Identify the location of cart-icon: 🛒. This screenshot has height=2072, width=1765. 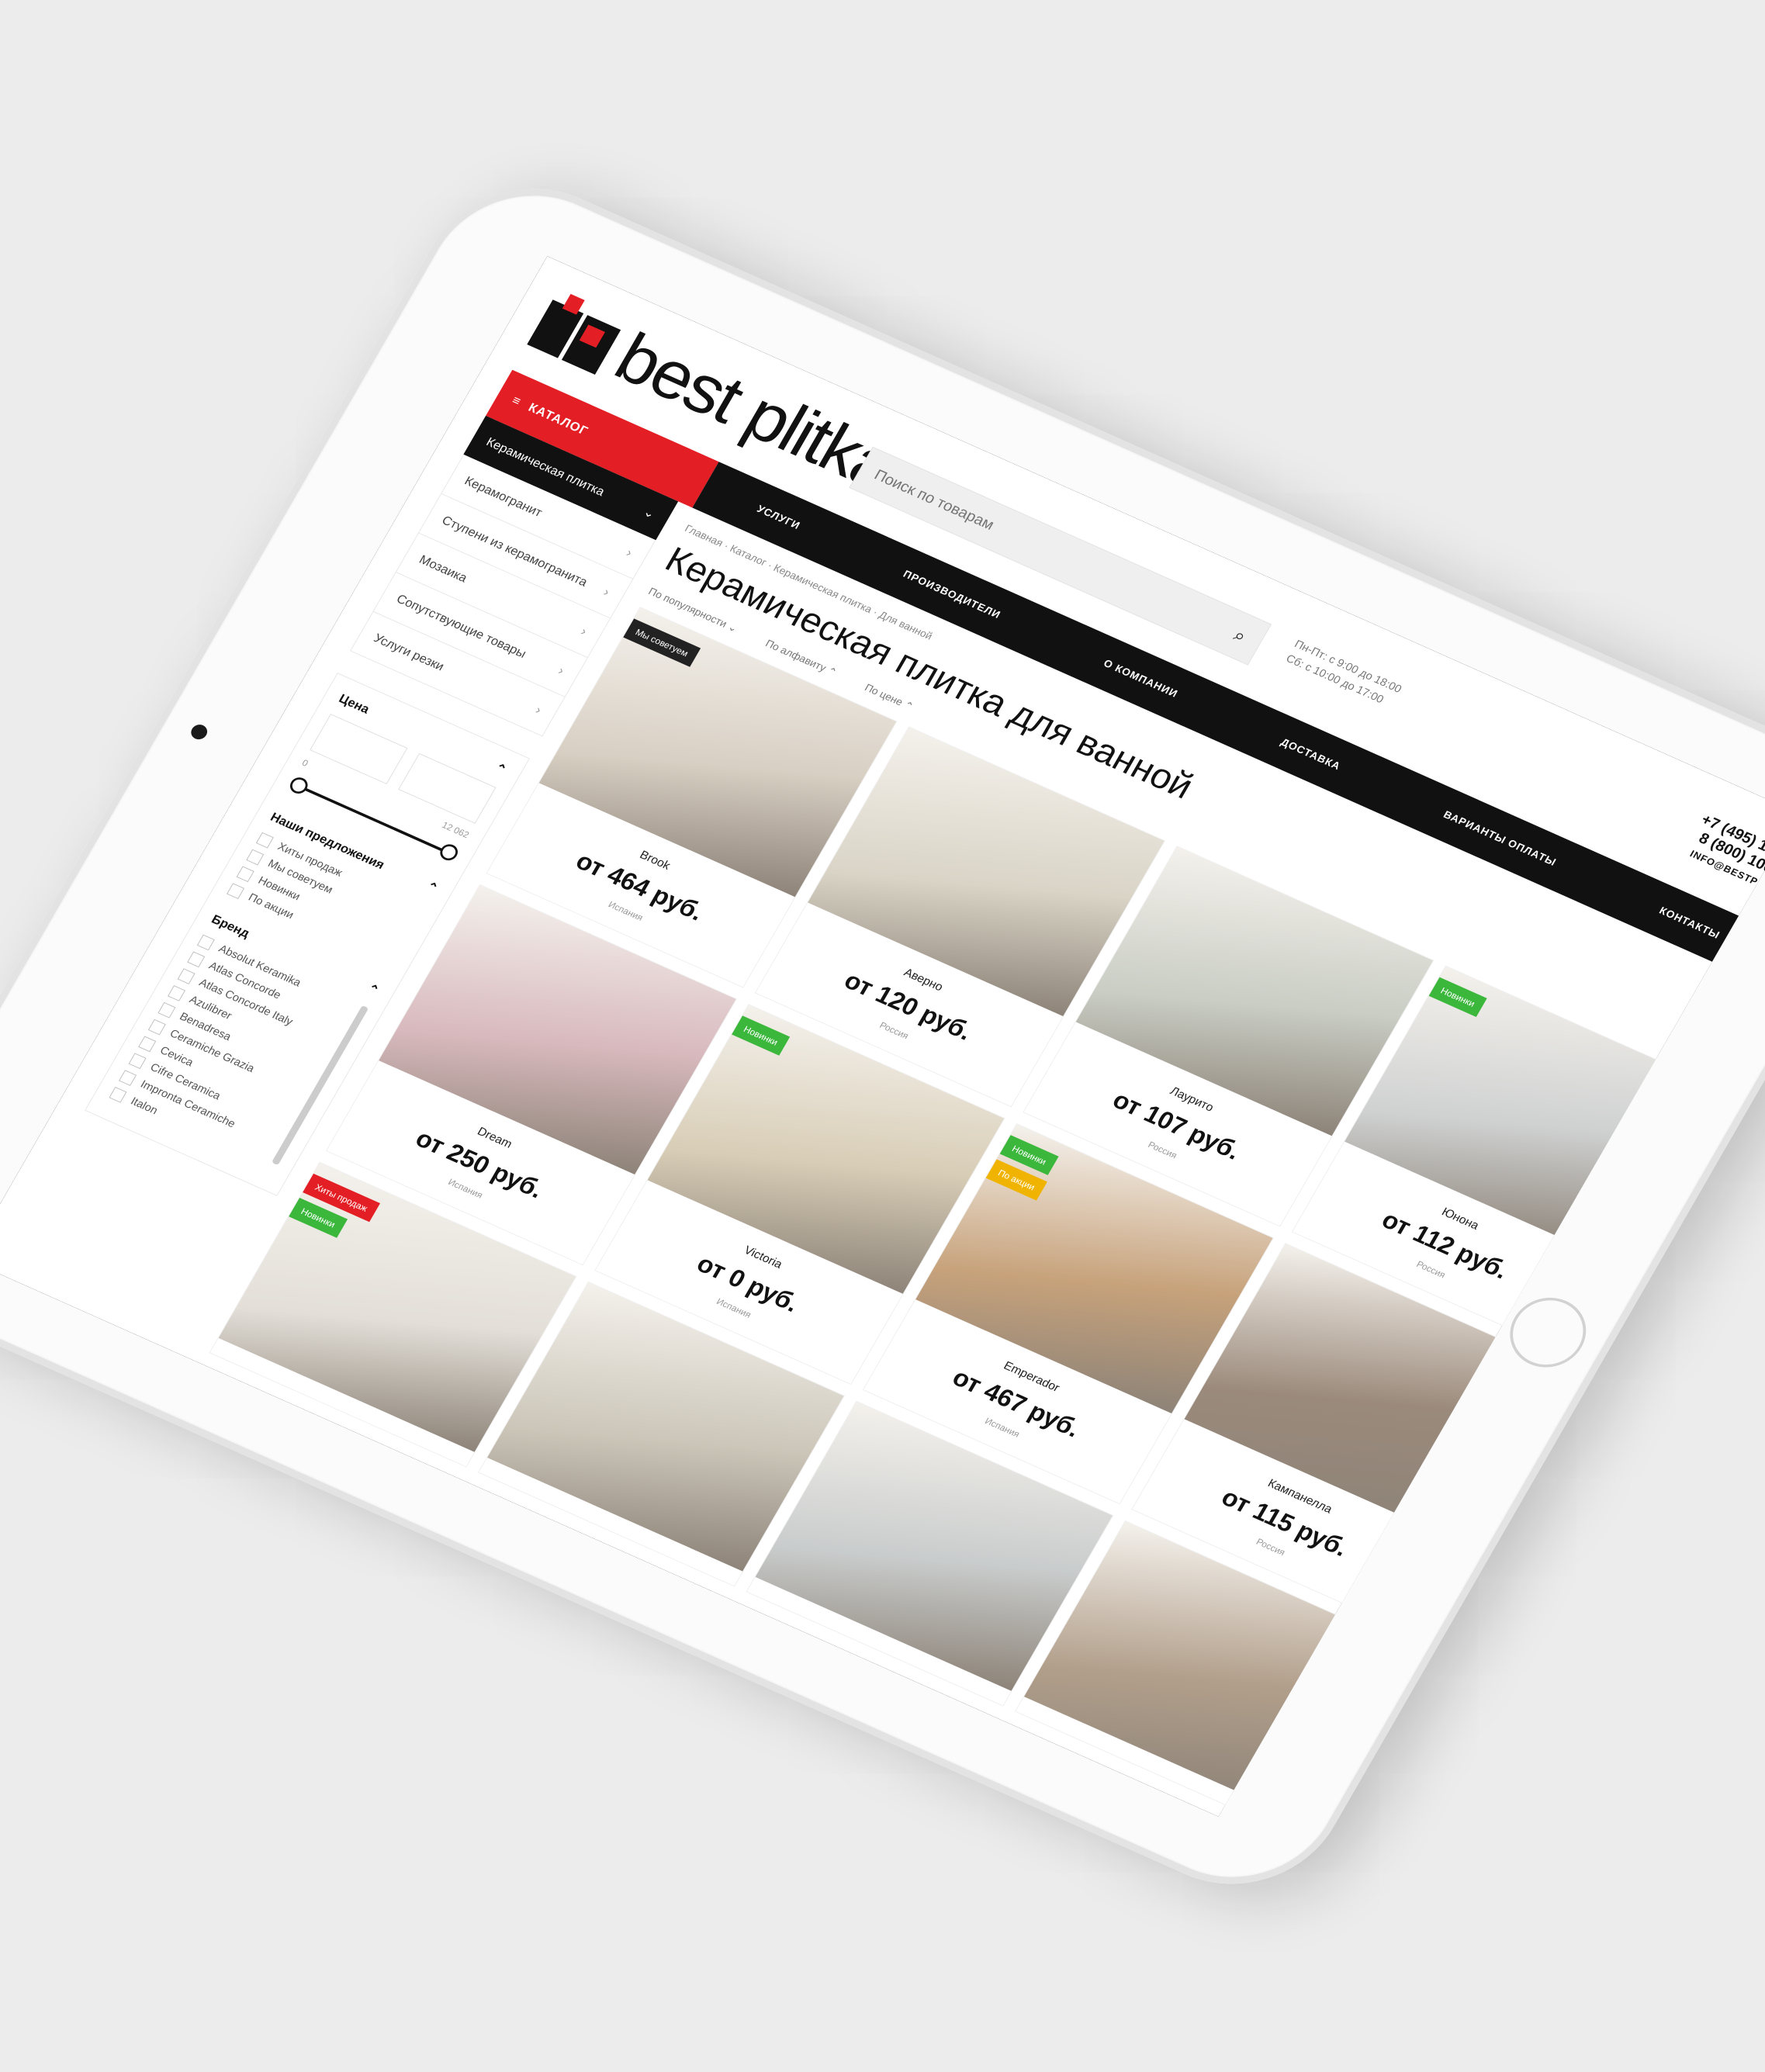
(1646, 1177).